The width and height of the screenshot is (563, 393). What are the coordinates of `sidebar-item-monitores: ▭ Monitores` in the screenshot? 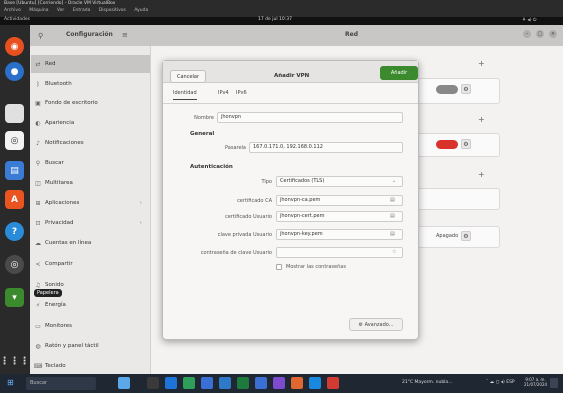 It's located at (90, 326).